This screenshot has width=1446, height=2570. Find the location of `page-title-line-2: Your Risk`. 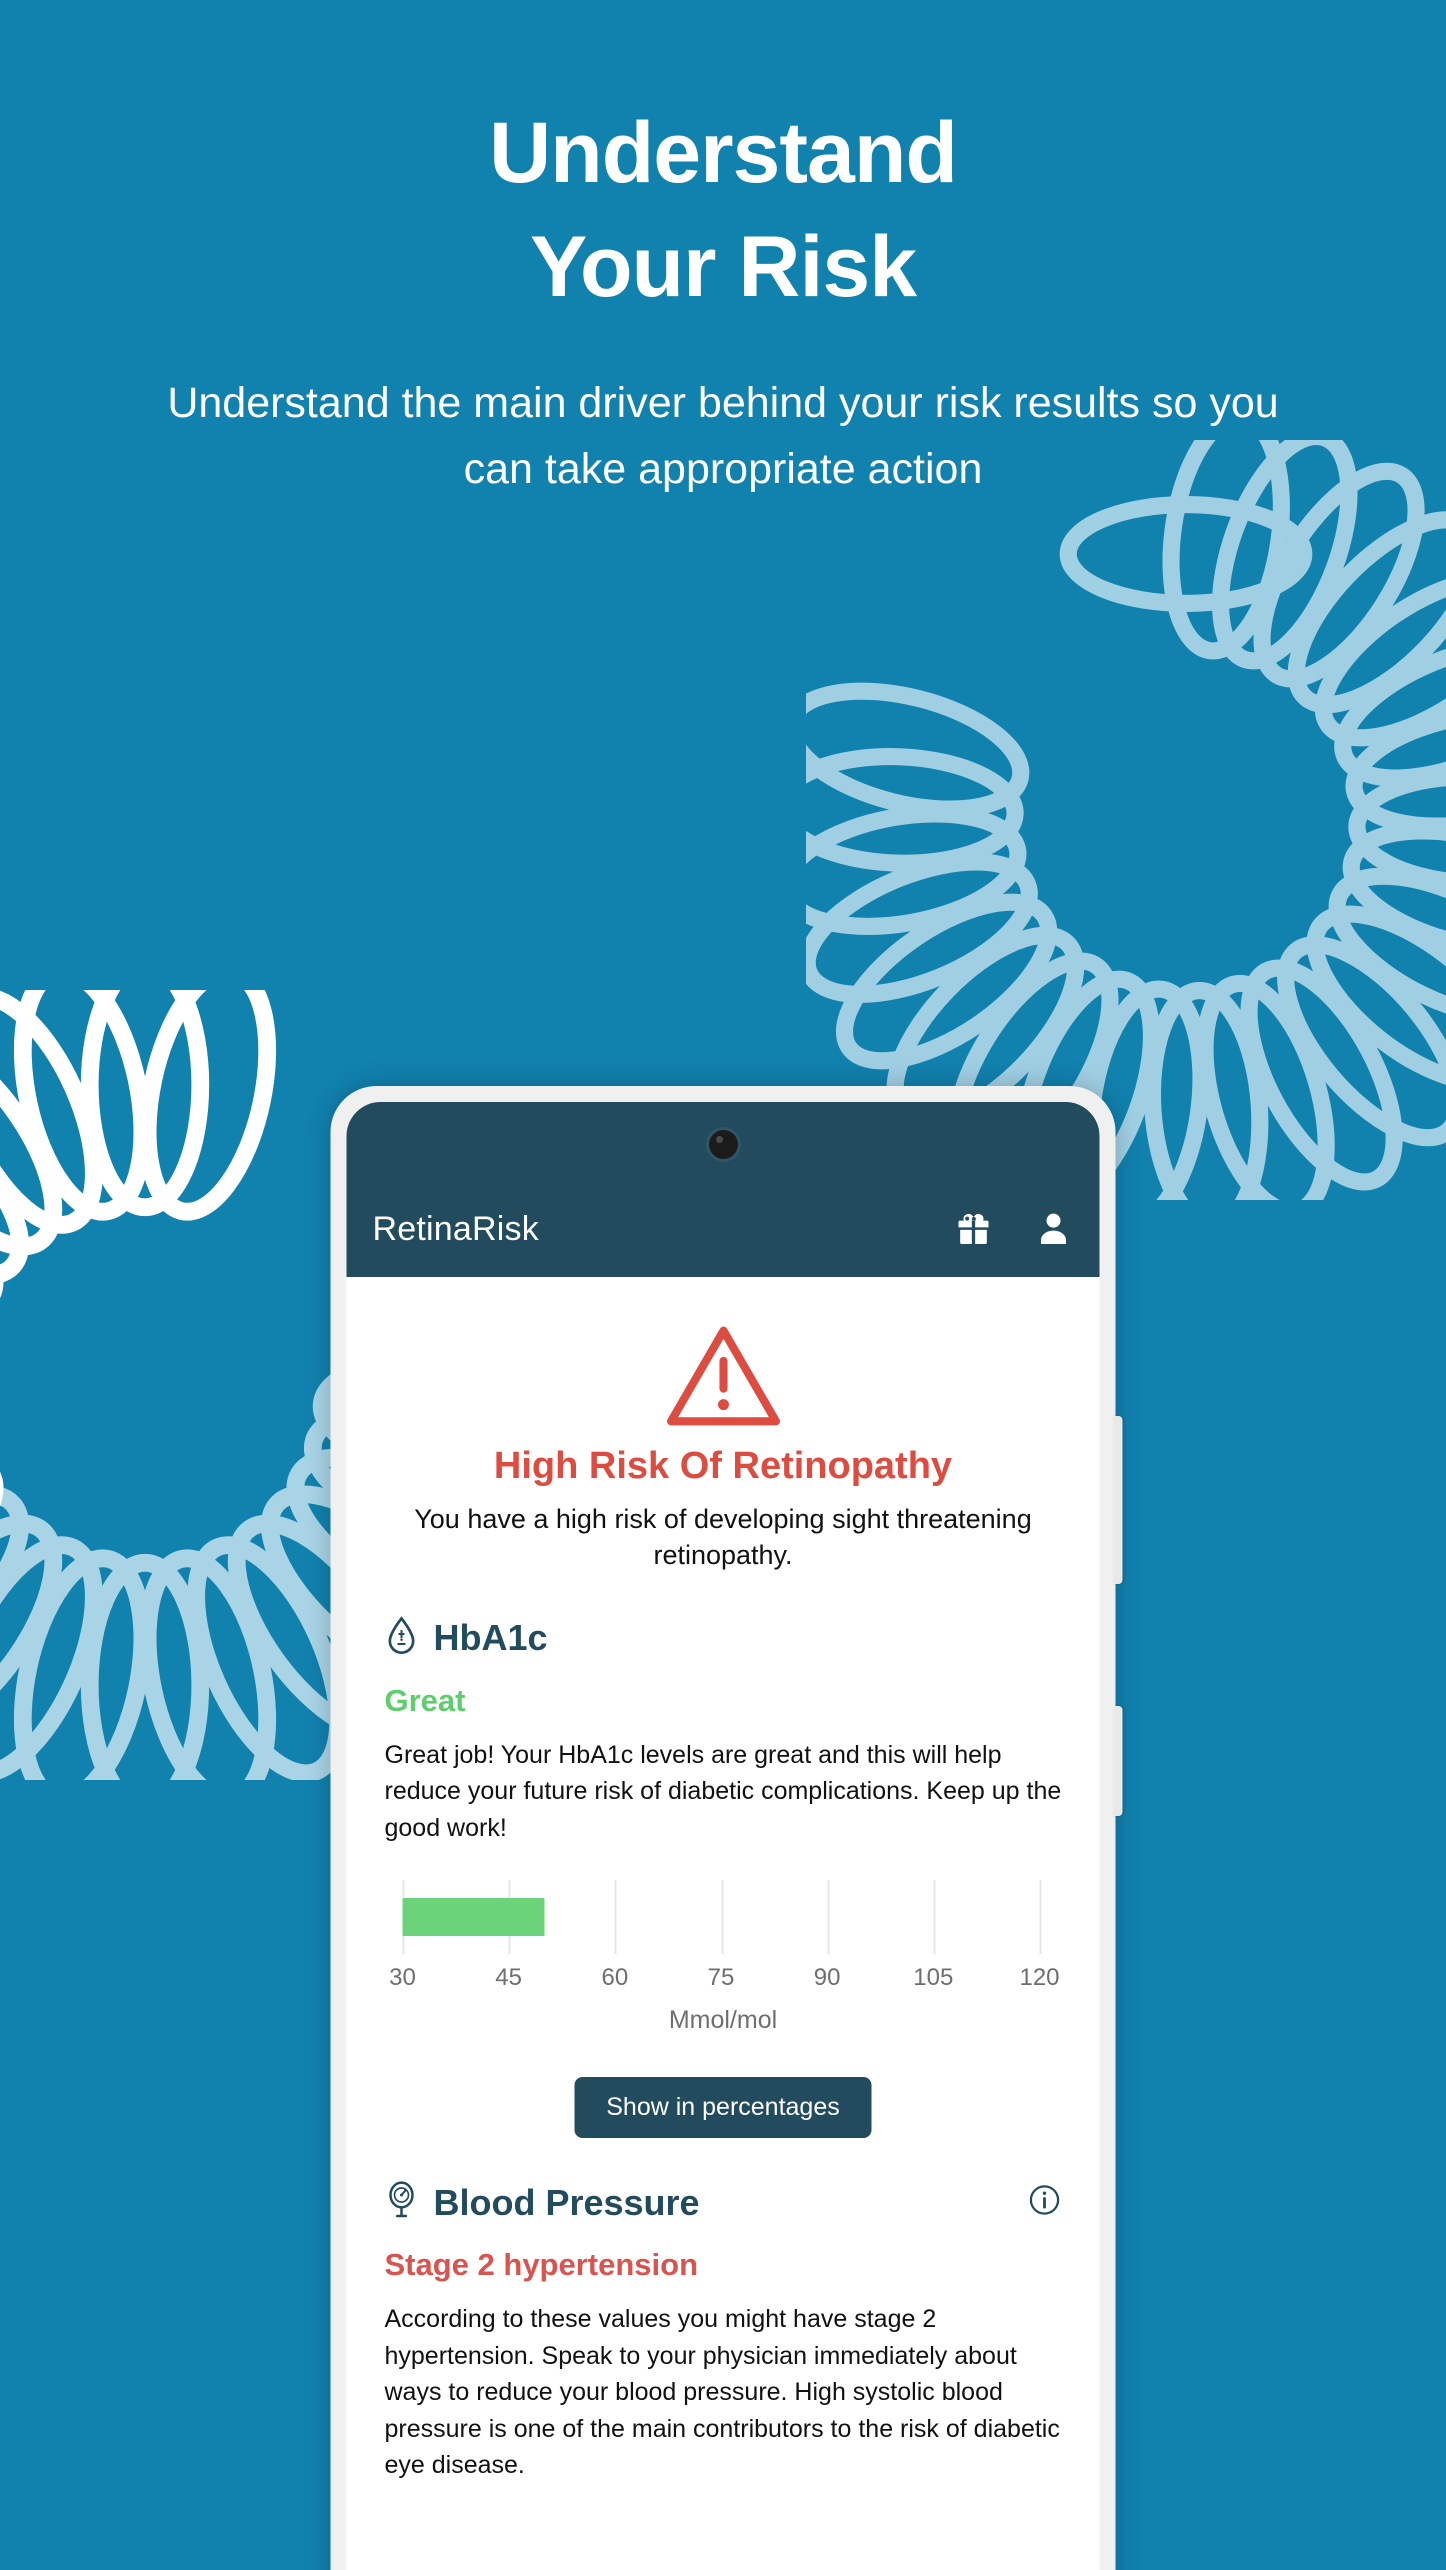

page-title-line-2: Your Risk is located at coordinates (723, 267).